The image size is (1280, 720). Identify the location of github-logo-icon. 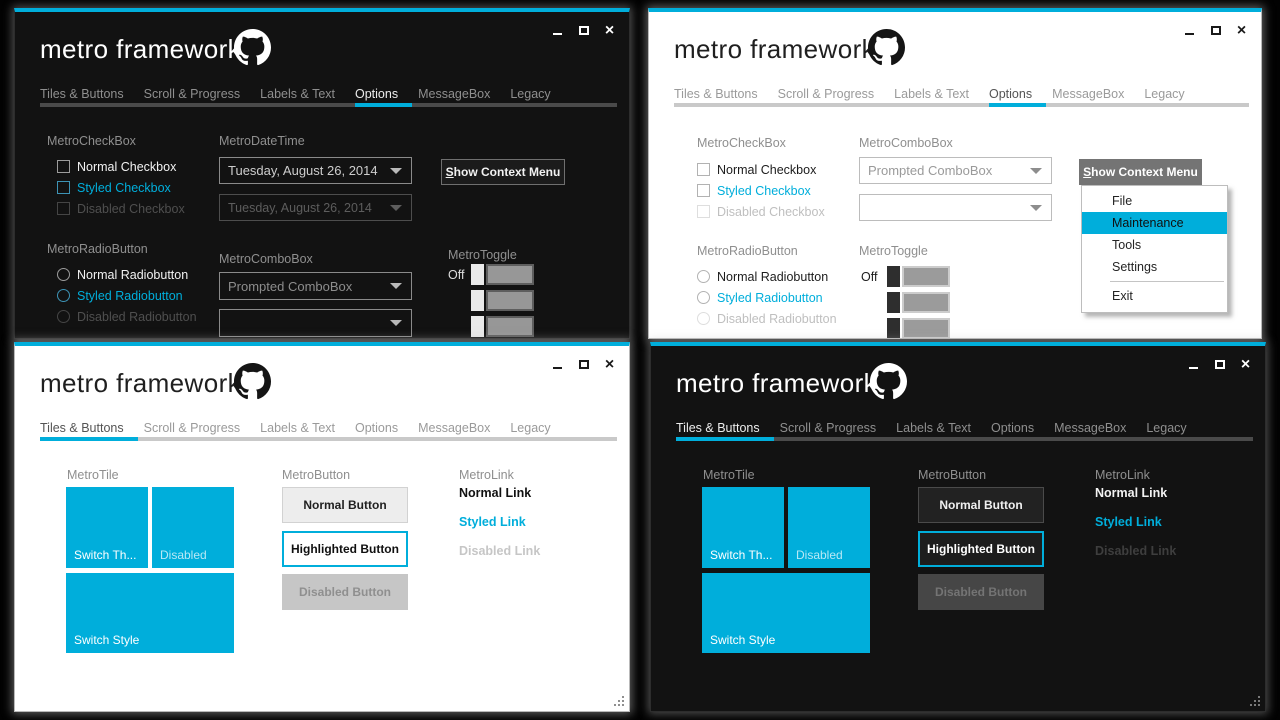
(252, 381).